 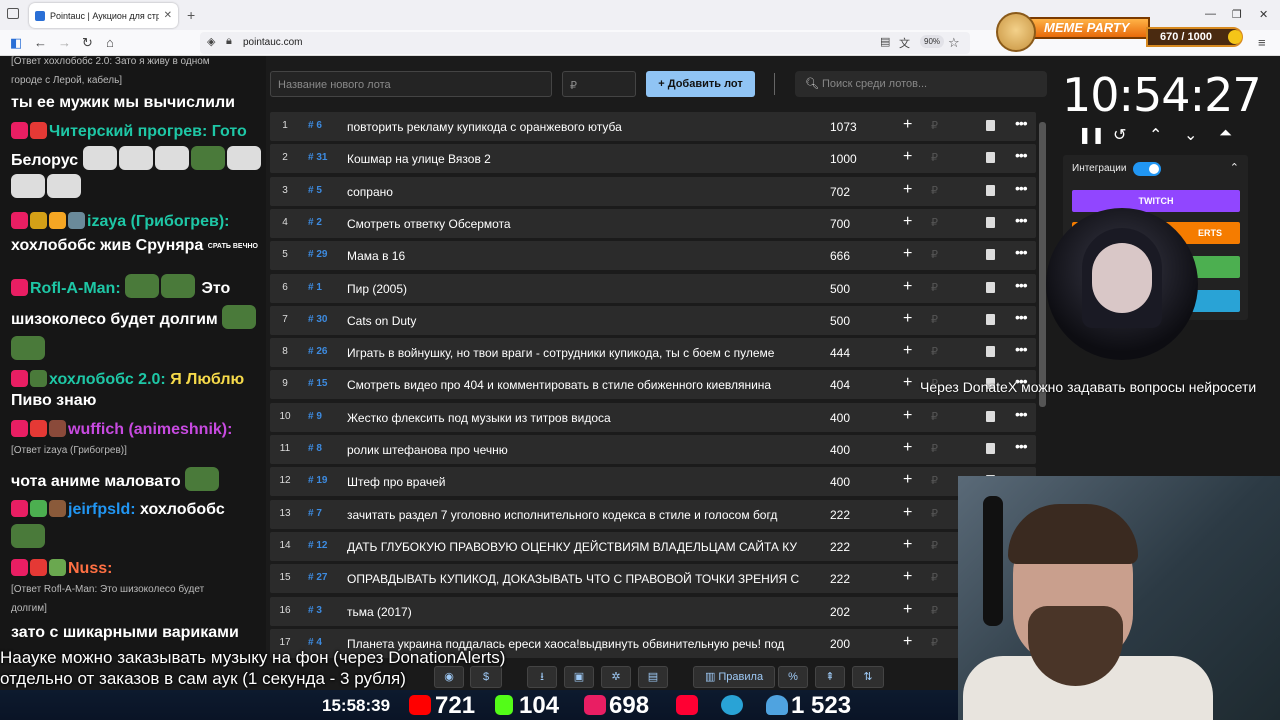 What do you see at coordinates (843, 127) in the screenshot?
I see `lot-amount: 1073` at bounding box center [843, 127].